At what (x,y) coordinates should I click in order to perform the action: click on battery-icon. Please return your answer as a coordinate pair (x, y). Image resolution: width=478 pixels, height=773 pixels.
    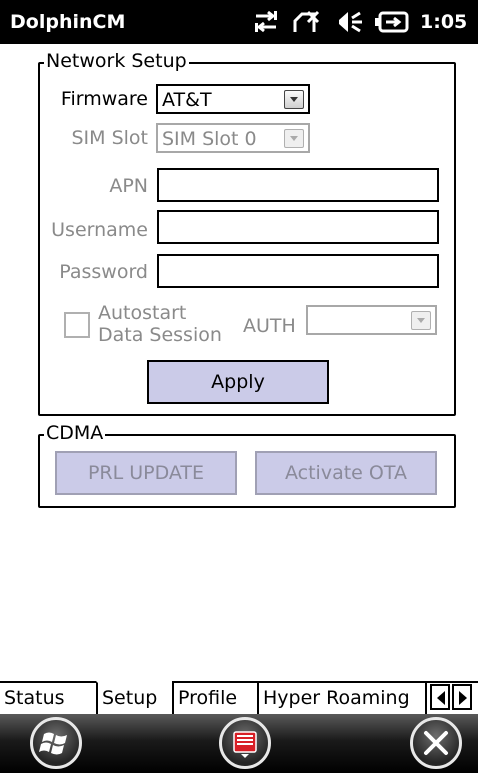
    Looking at the image, I should click on (392, 22).